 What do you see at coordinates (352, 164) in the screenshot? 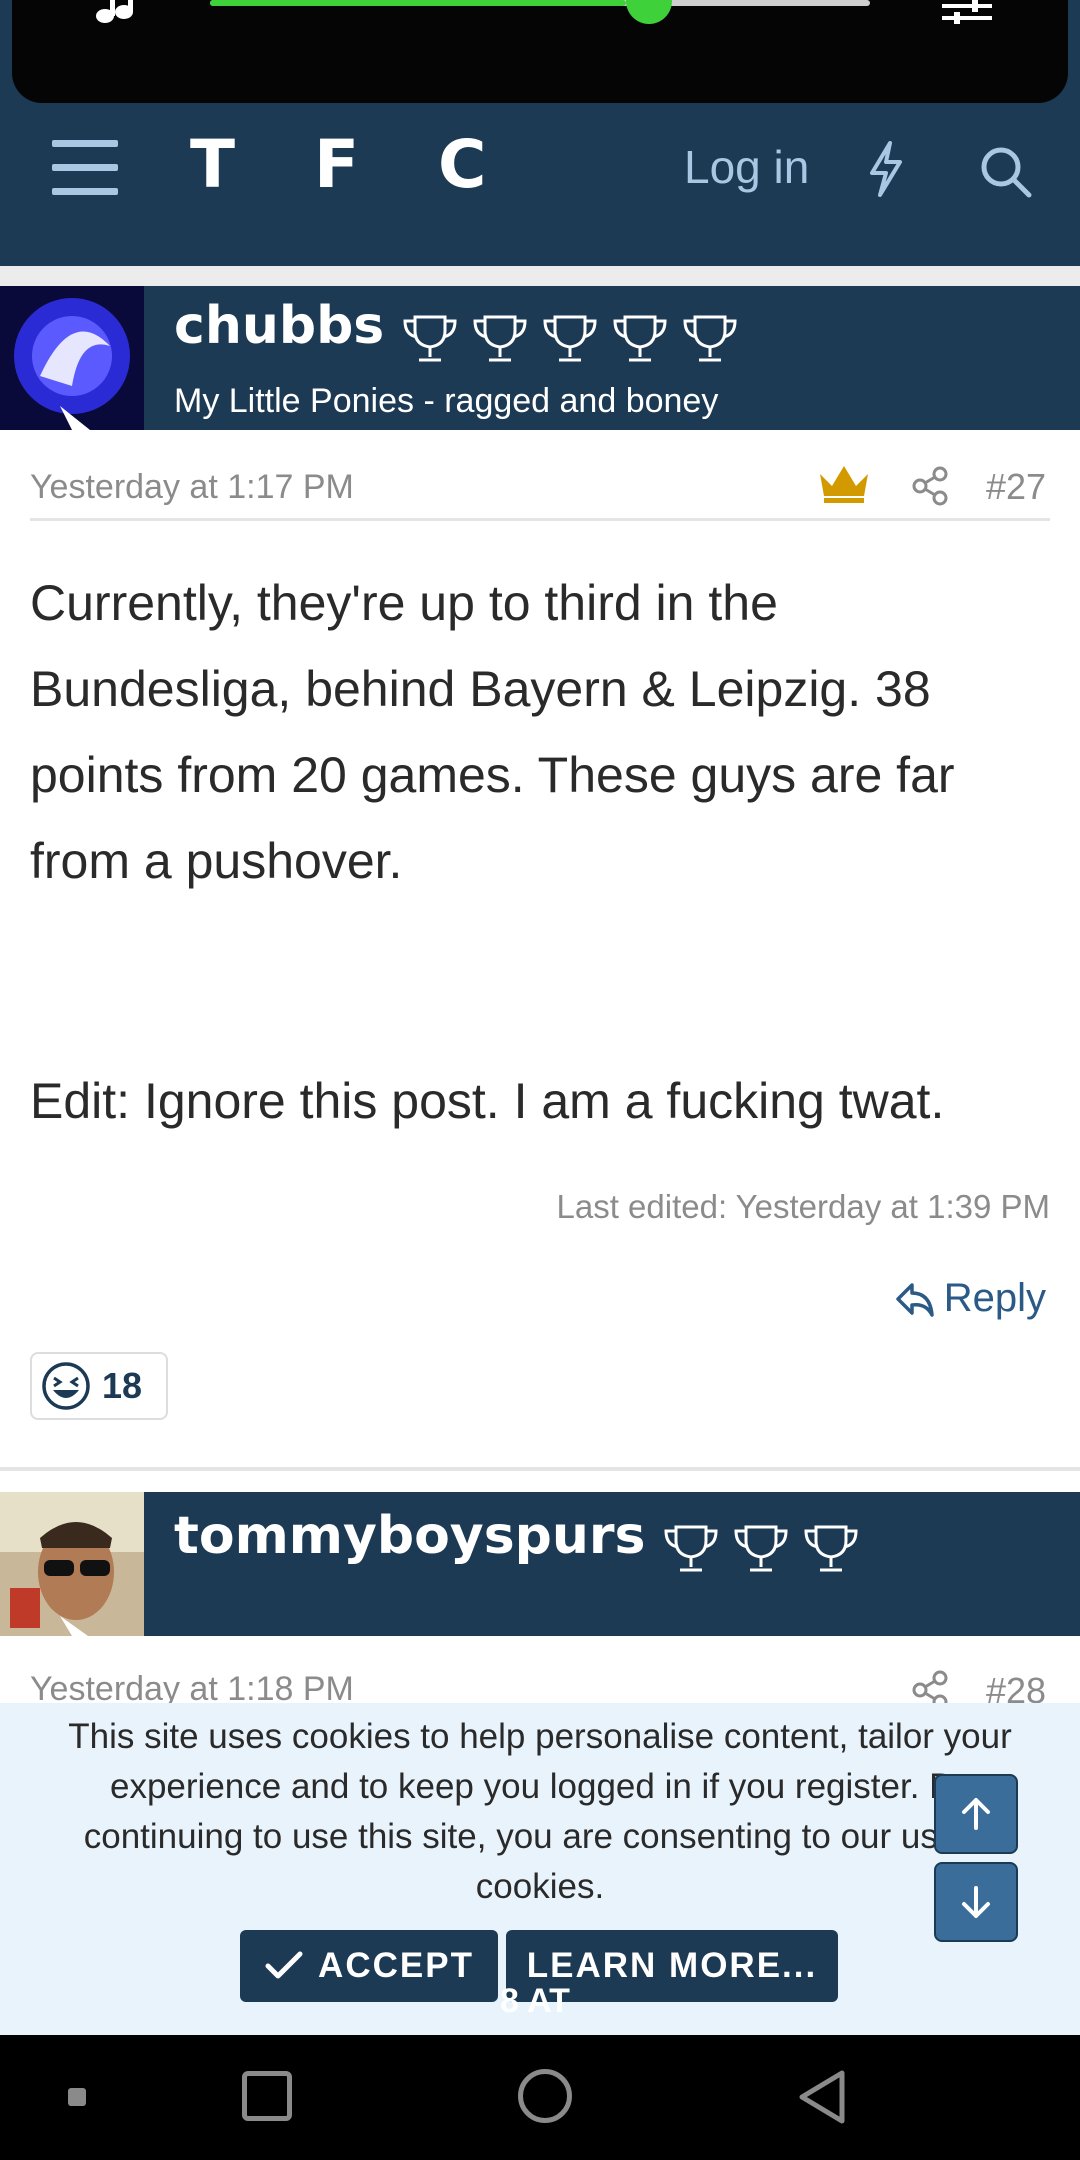
I see `site-logo: T F C` at bounding box center [352, 164].